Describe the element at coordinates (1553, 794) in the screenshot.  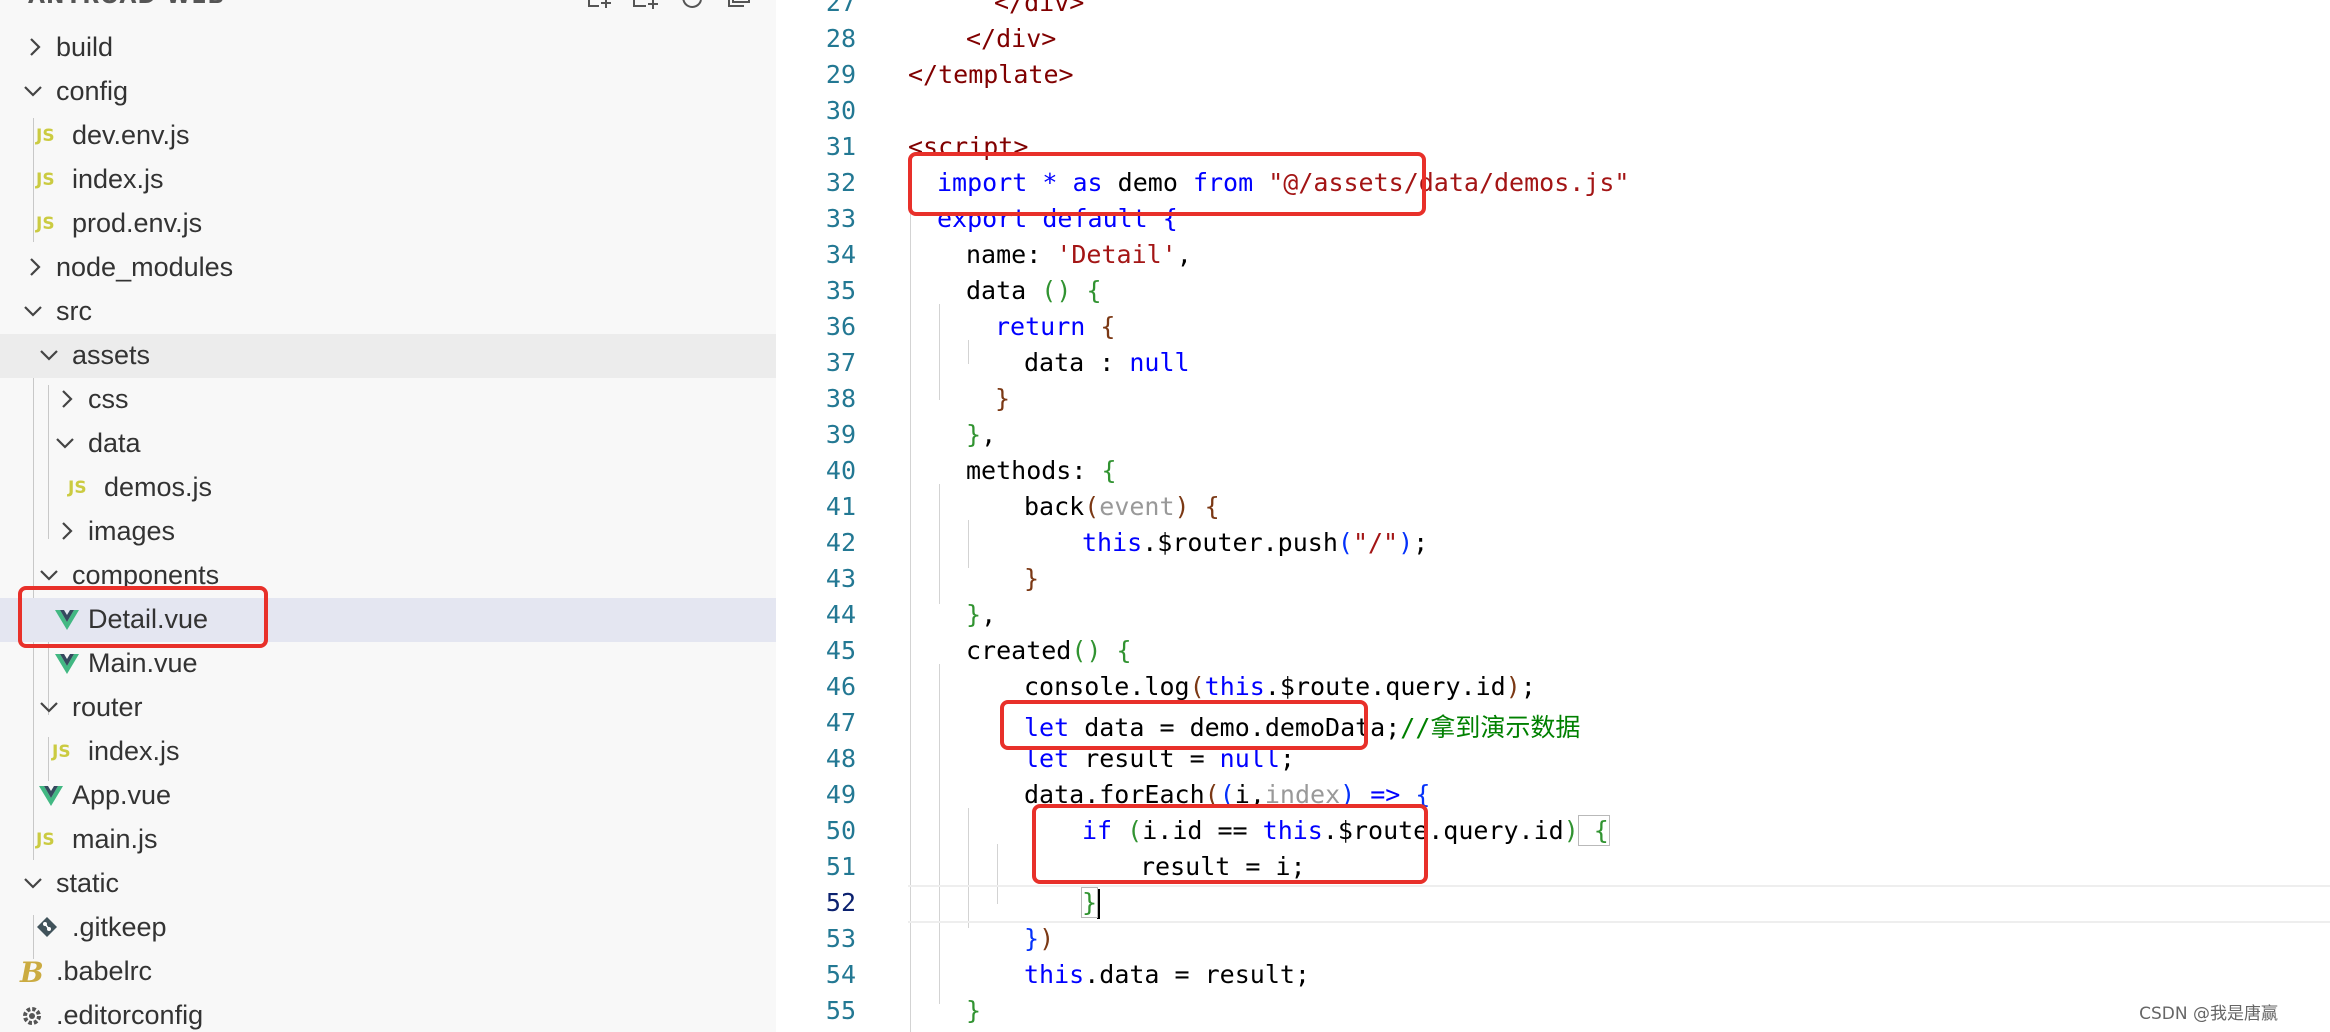
I see `code-line-49: 49 data.forEach((i,index) => {` at that location.